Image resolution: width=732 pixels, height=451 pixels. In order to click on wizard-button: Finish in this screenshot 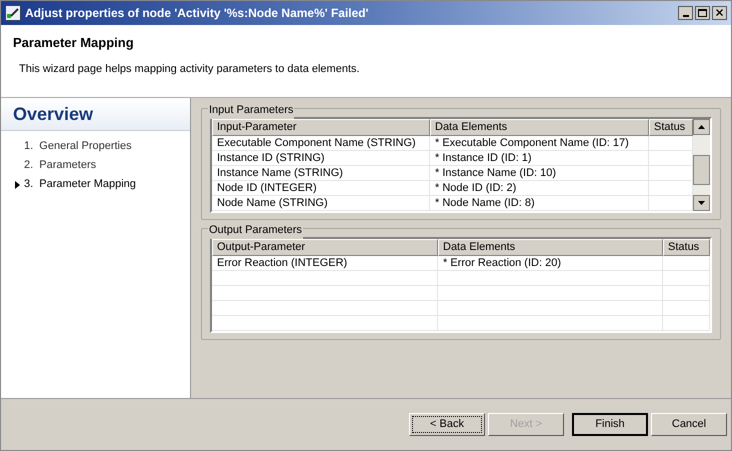, I will do `click(610, 424)`.